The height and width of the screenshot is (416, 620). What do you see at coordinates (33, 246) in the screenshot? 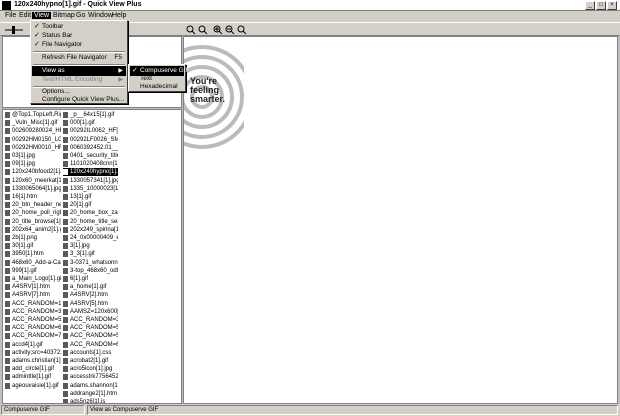
I see `file-item: 30[1].gif` at bounding box center [33, 246].